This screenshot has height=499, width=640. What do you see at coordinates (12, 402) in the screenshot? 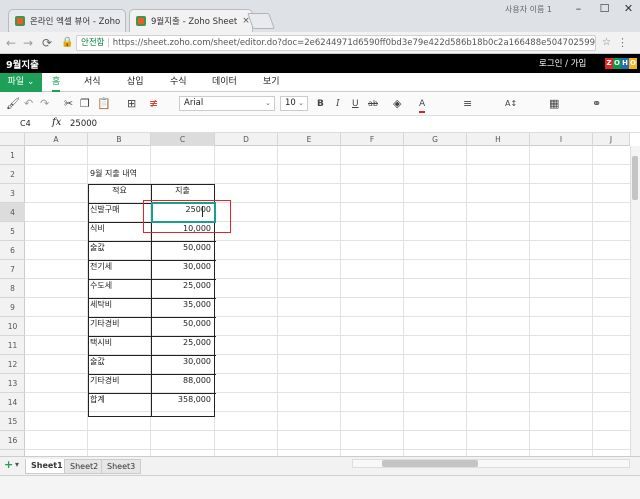
I see `row-header: 14` at bounding box center [12, 402].